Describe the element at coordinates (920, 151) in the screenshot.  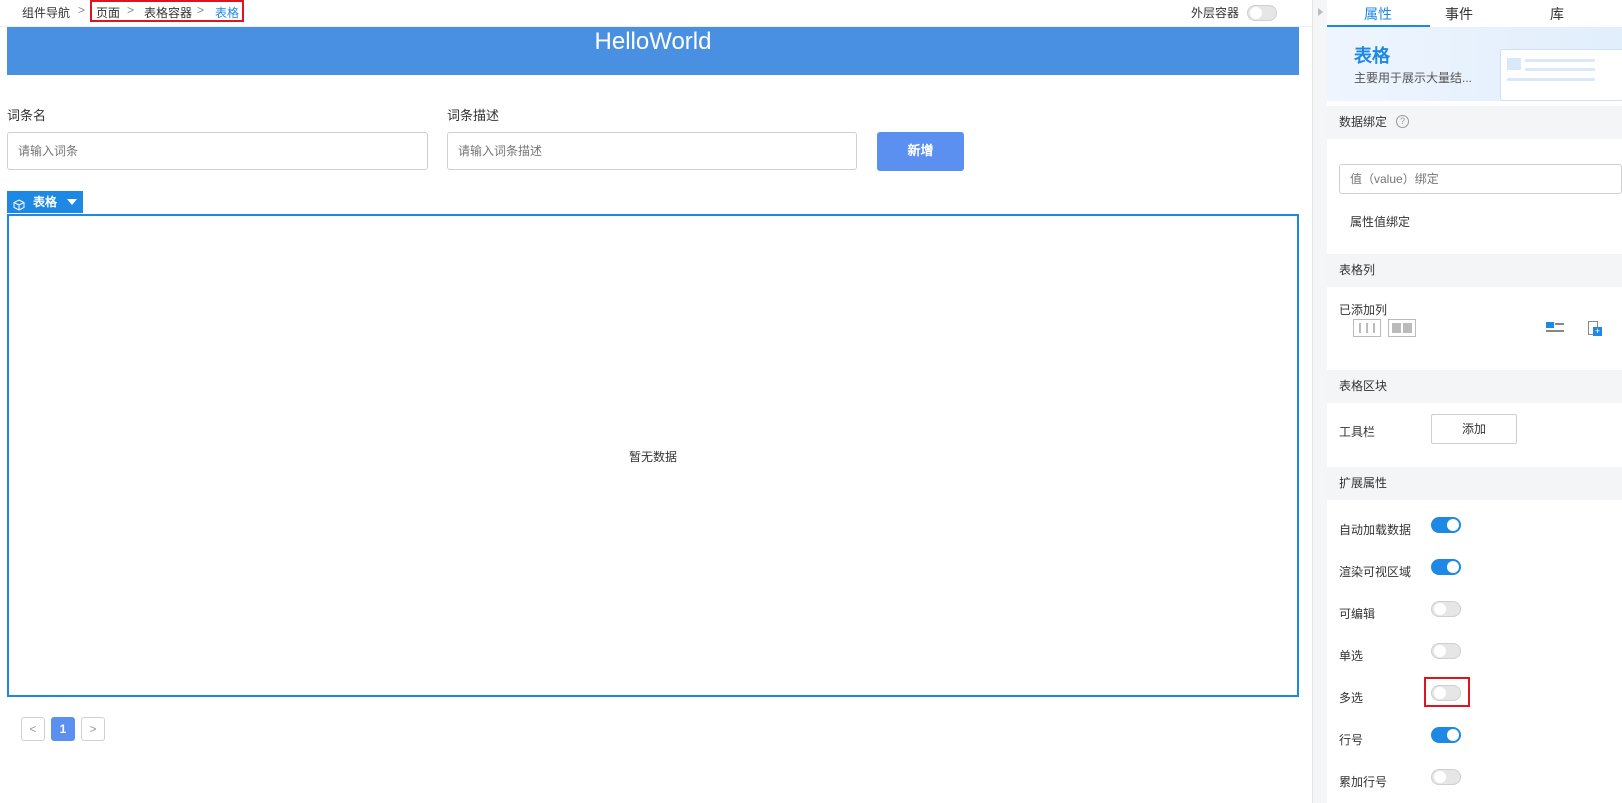
I see `add-button: 新增` at that location.